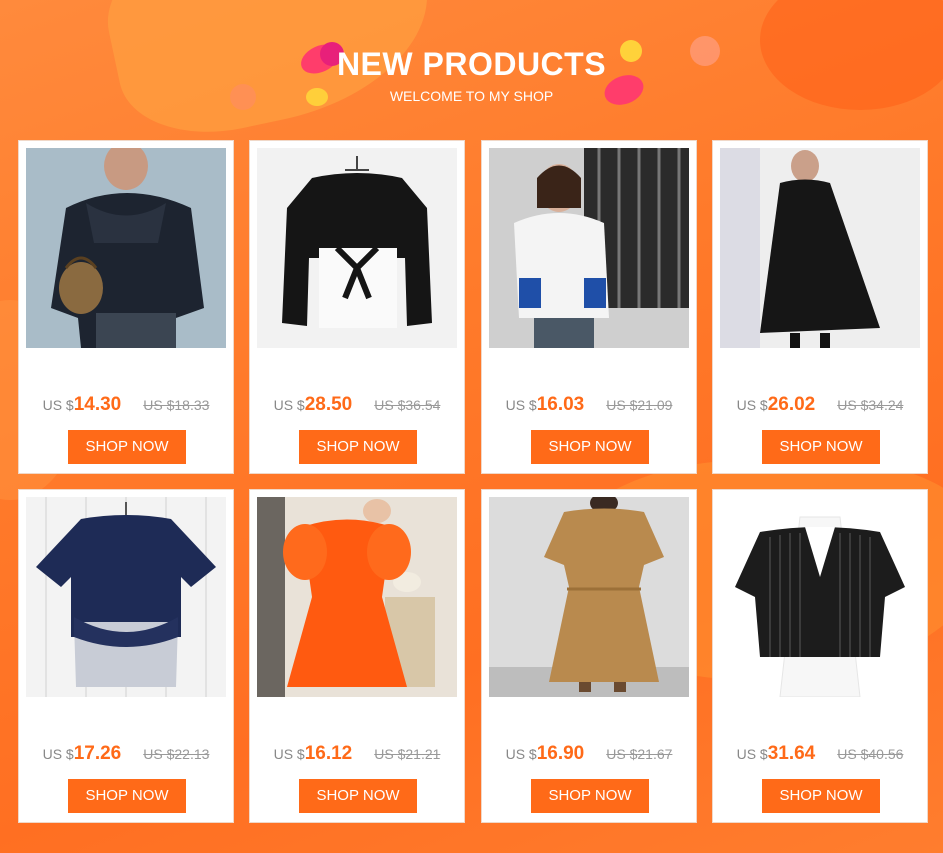  I want to click on price-line: US $26.02 US $34.24, so click(820, 405).